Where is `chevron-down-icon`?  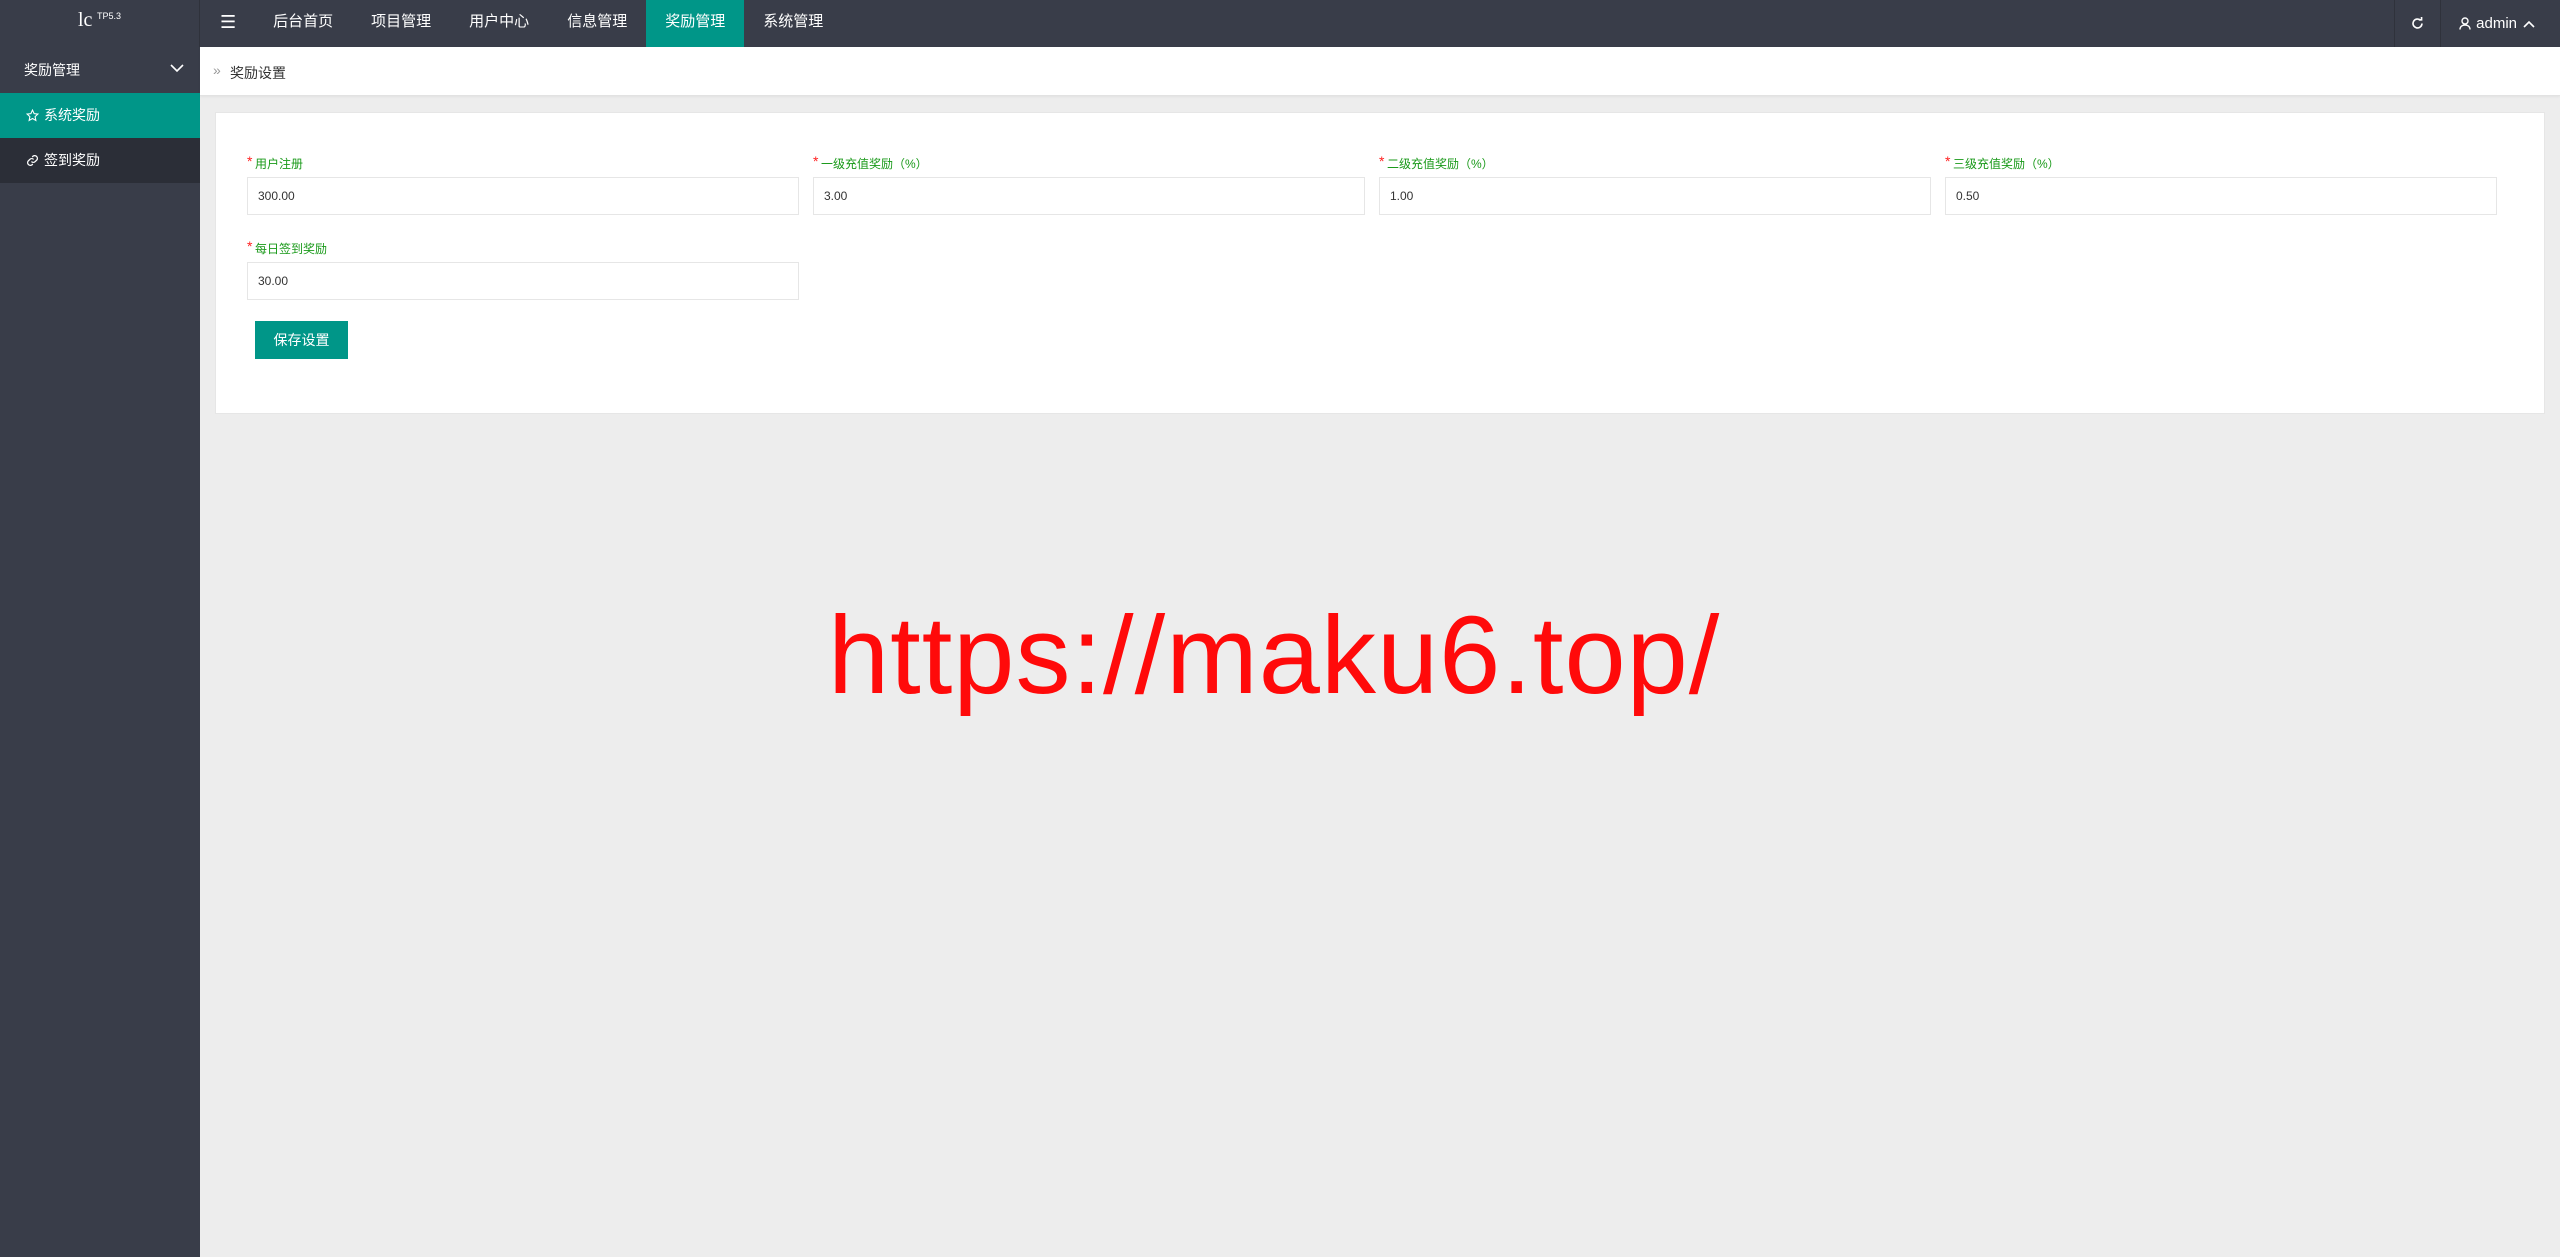
chevron-down-icon is located at coordinates (177, 68).